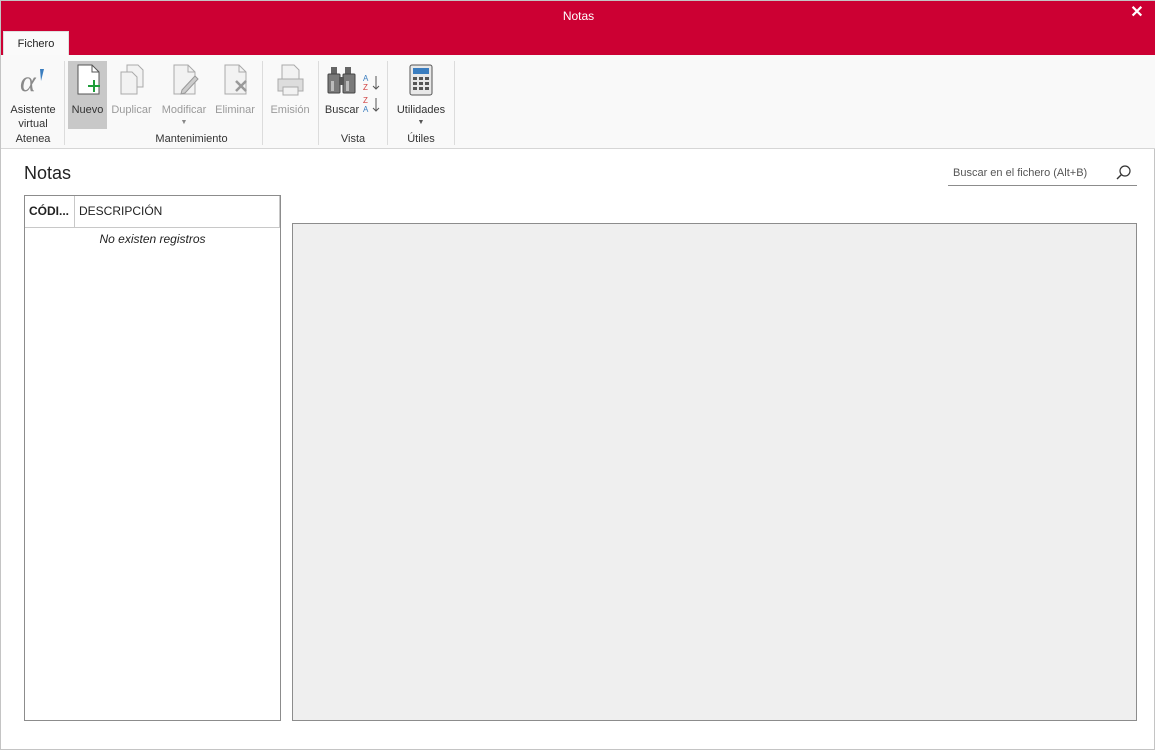 The height and width of the screenshot is (750, 1155). What do you see at coordinates (342, 81) in the screenshot?
I see `binoculars-icon` at bounding box center [342, 81].